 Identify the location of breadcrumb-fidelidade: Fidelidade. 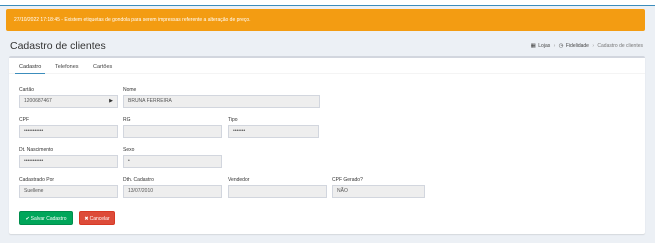
(577, 46).